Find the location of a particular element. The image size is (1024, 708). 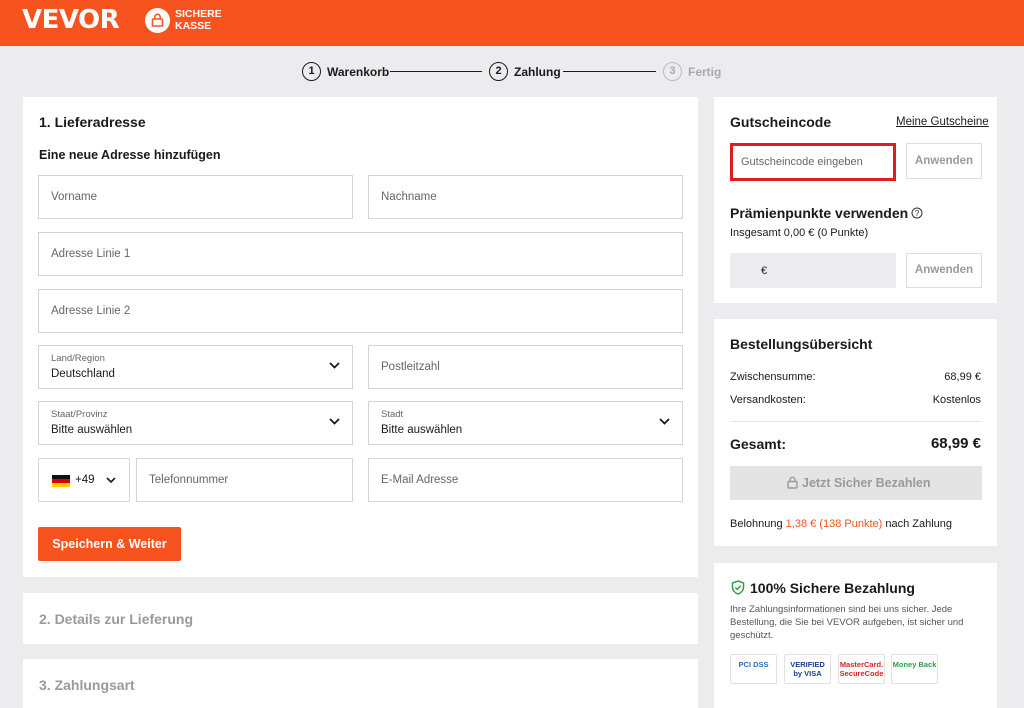

step-3-label: Fertig is located at coordinates (705, 72).